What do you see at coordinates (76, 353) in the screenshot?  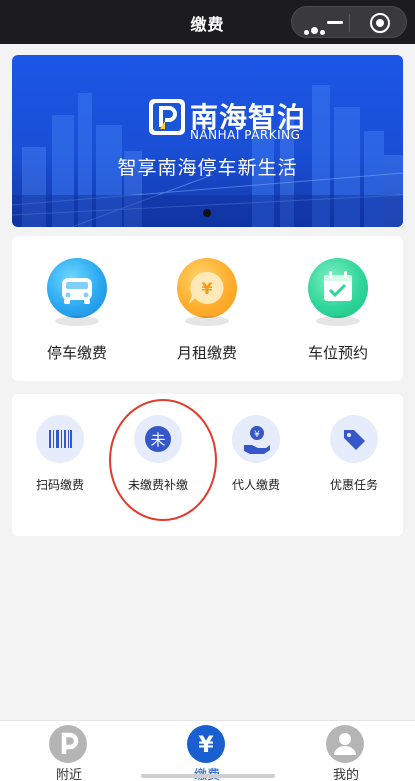 I see `service-label: 停车缴费` at bounding box center [76, 353].